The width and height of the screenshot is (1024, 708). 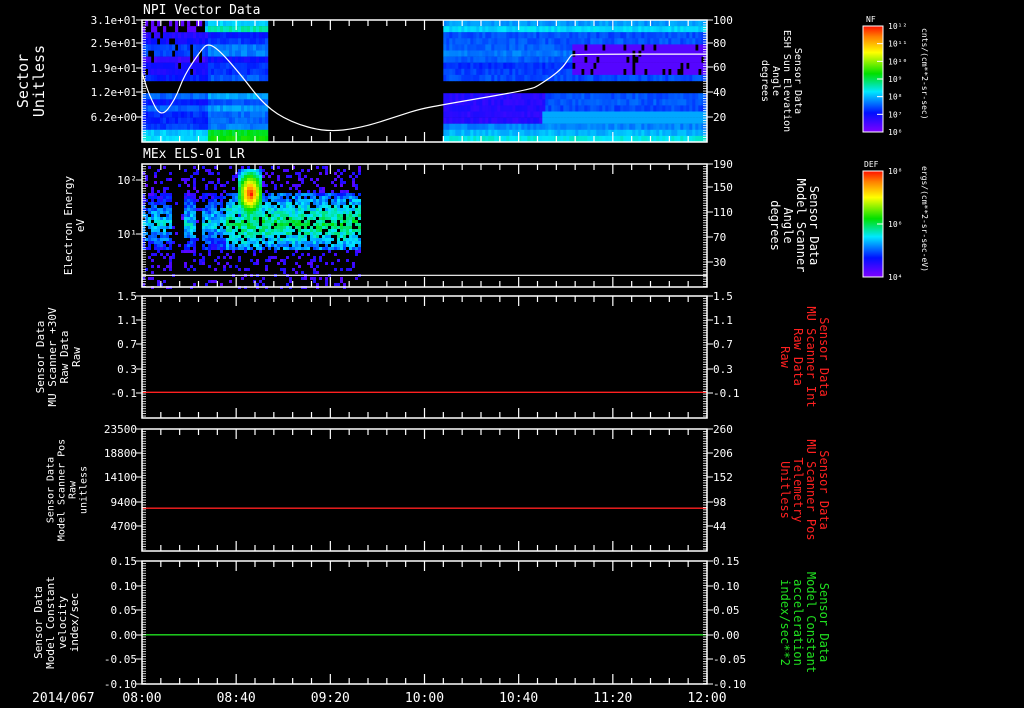 I want to click on y-tick-label: 0.7, so click(x=127, y=344).